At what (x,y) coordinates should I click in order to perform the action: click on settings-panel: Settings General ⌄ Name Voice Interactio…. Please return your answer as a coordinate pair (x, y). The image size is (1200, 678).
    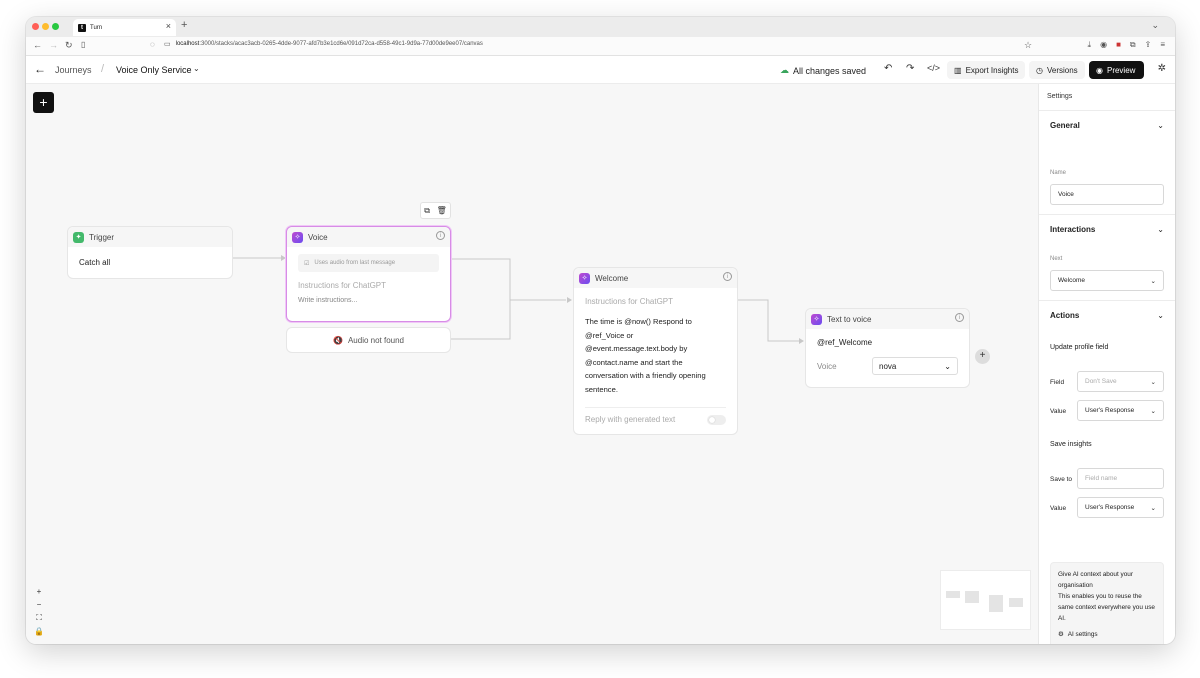
    Looking at the image, I should click on (1106, 364).